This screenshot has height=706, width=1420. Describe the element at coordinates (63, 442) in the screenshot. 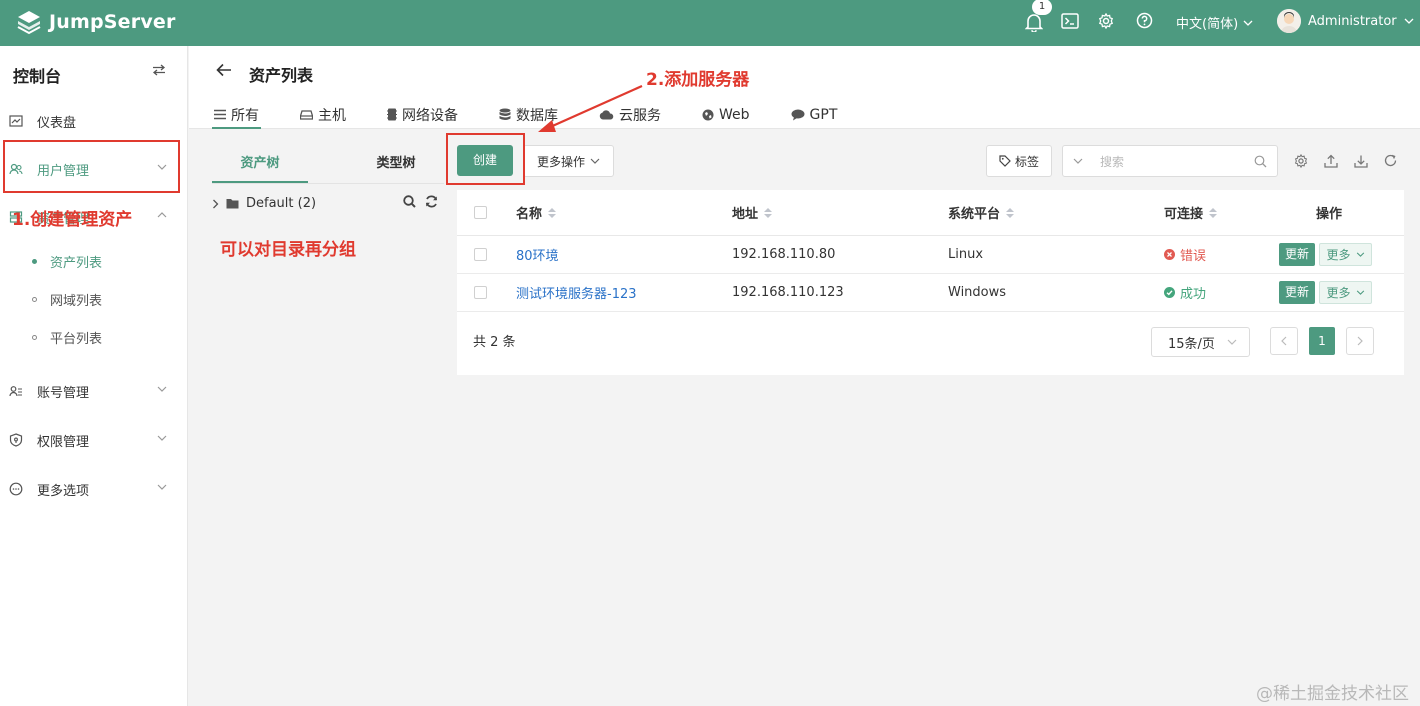

I see `sidebar-item-label: 权限管理` at that location.